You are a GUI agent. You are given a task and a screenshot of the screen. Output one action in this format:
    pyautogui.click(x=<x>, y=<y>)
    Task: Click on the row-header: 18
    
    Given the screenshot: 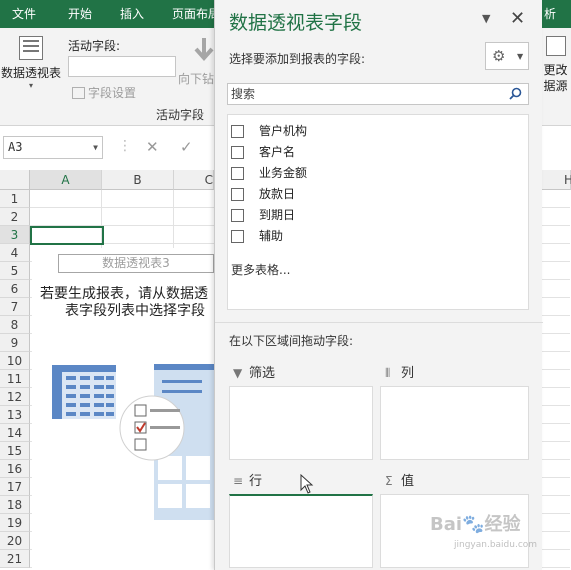 What is the action you would take?
    pyautogui.click(x=15, y=505)
    